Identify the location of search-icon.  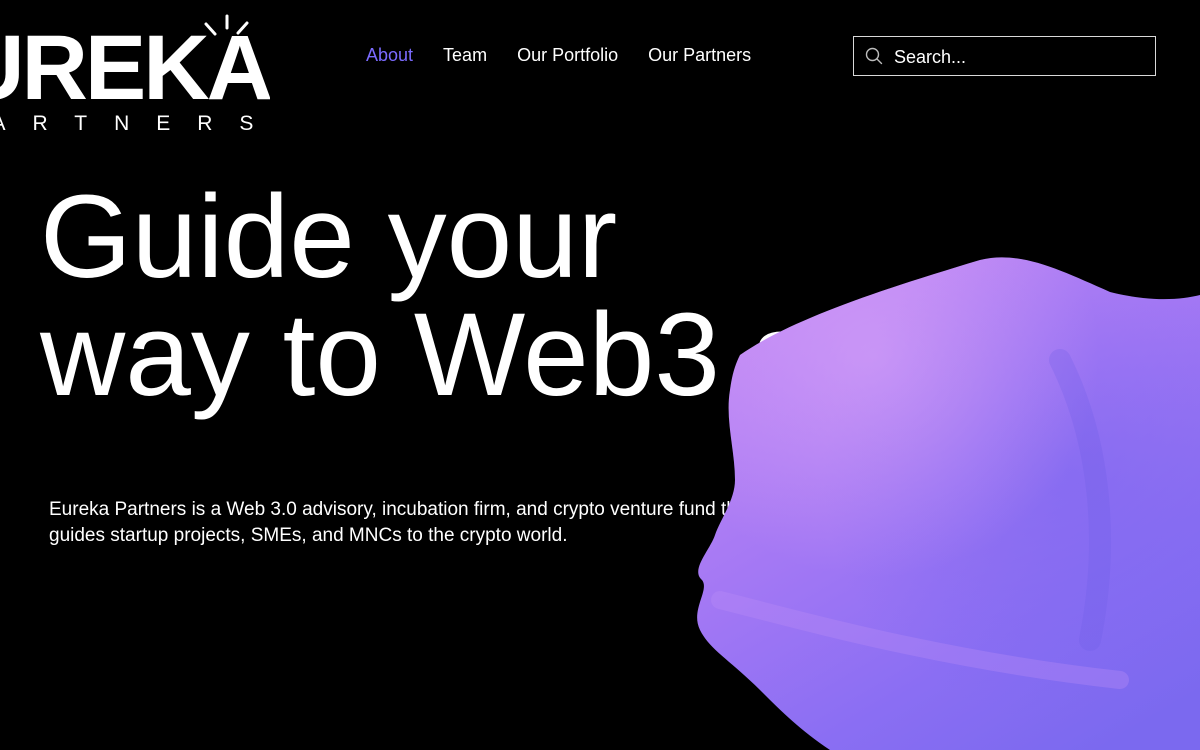
(874, 56).